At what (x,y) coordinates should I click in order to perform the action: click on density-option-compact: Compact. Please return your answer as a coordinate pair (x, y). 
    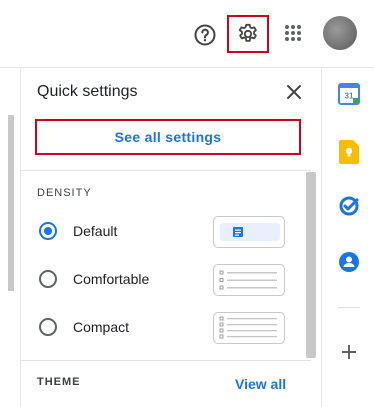
    Looking at the image, I should click on (167, 328).